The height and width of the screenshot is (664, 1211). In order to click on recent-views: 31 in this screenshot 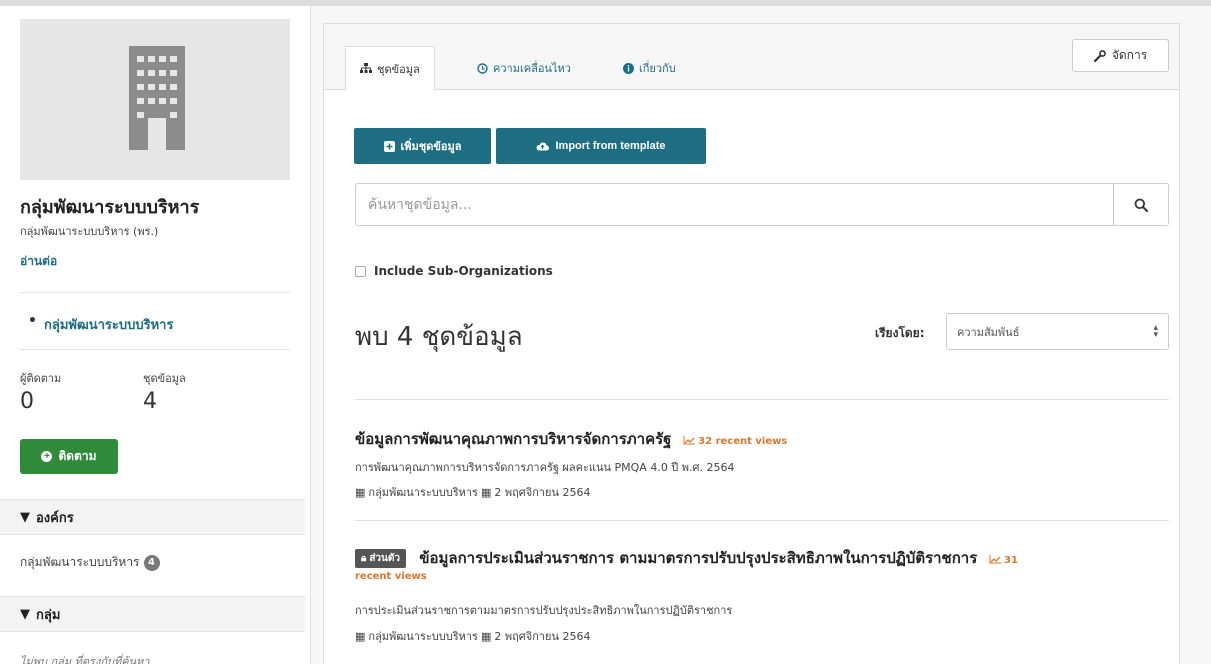, I will do `click(1003, 560)`.